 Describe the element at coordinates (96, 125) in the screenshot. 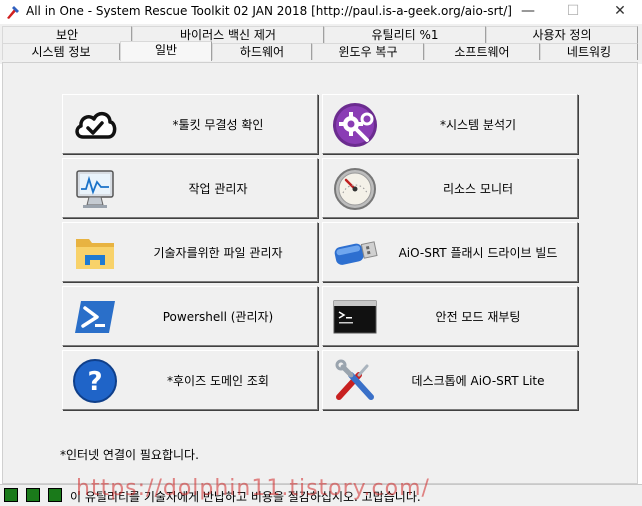

I see `cloud-check-icon` at that location.